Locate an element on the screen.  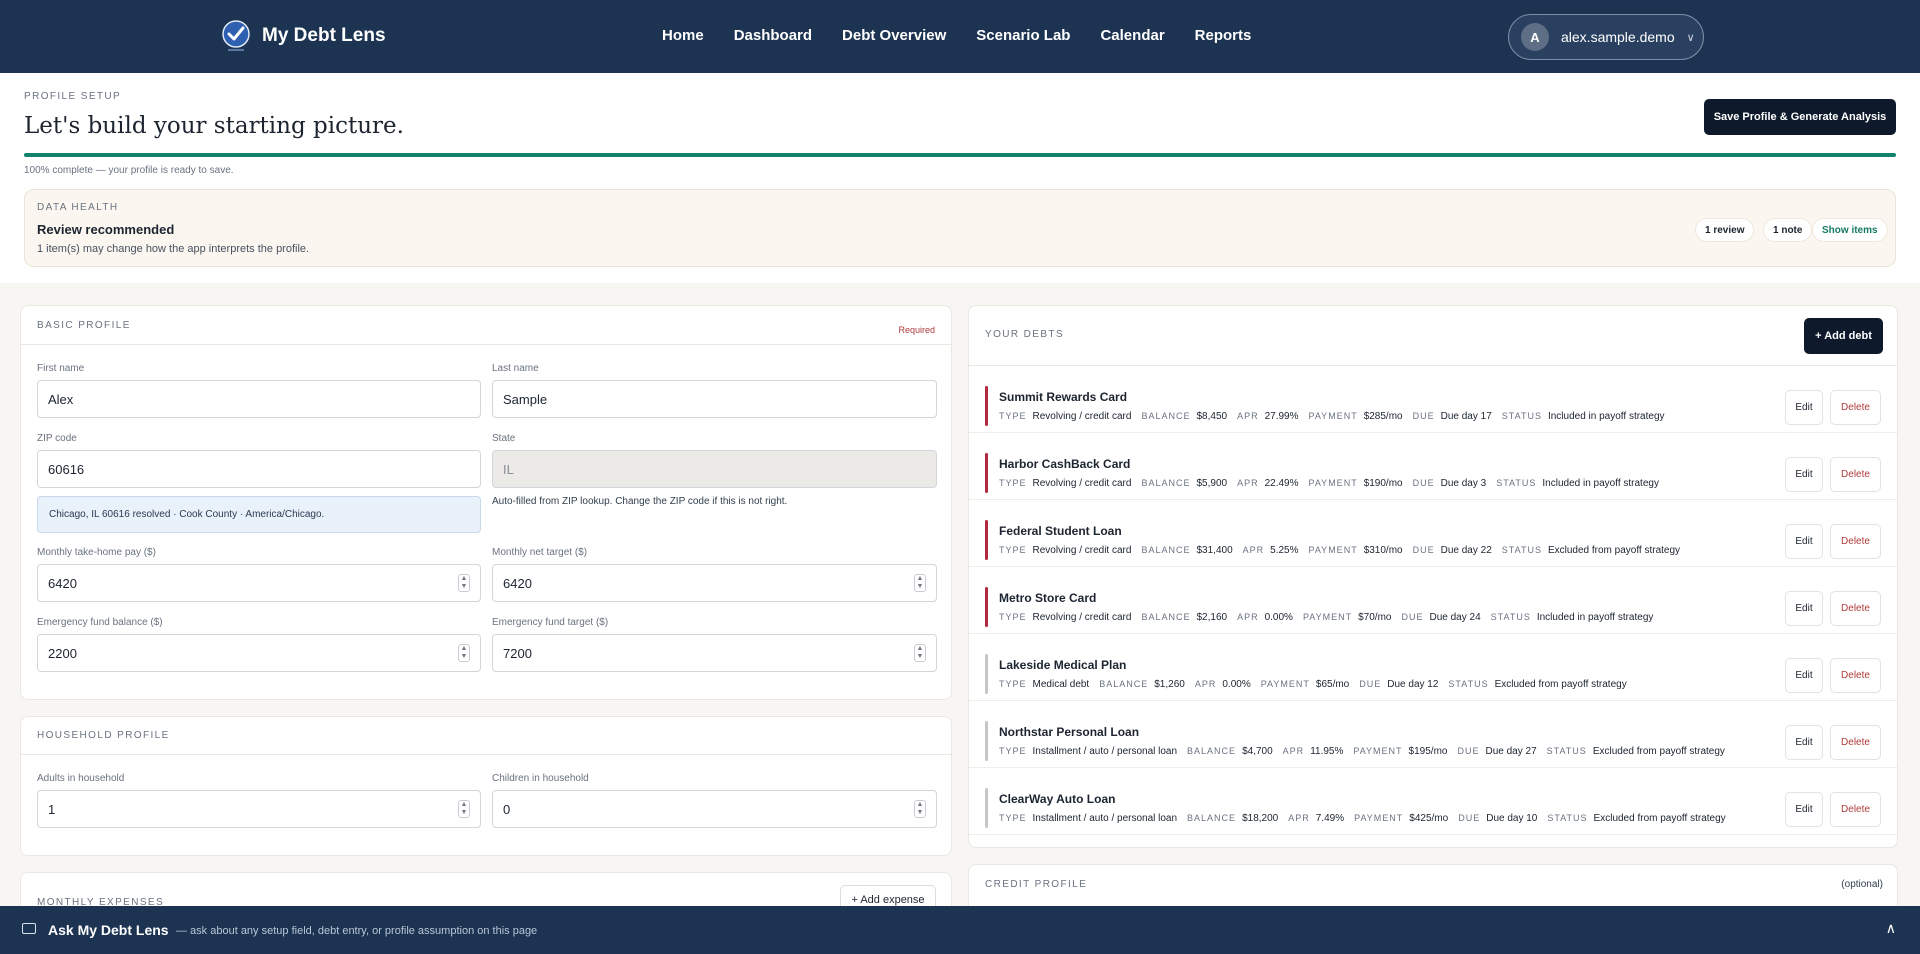
nav-link-scenario-lab: Scenario Lab is located at coordinates (1023, 35).